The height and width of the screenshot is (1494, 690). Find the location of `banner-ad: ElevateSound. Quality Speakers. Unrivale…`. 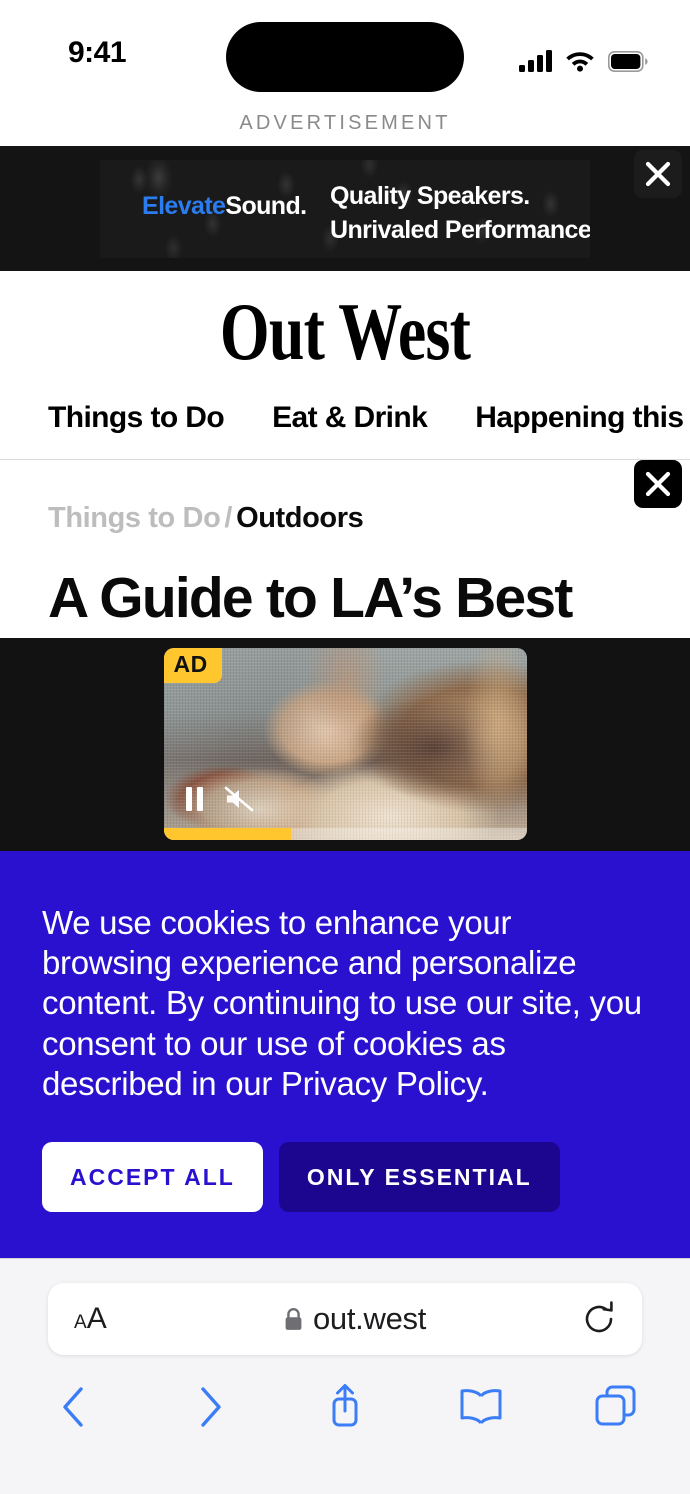

banner-ad: ElevateSound. Quality Speakers. Unrivale… is located at coordinates (345, 208).